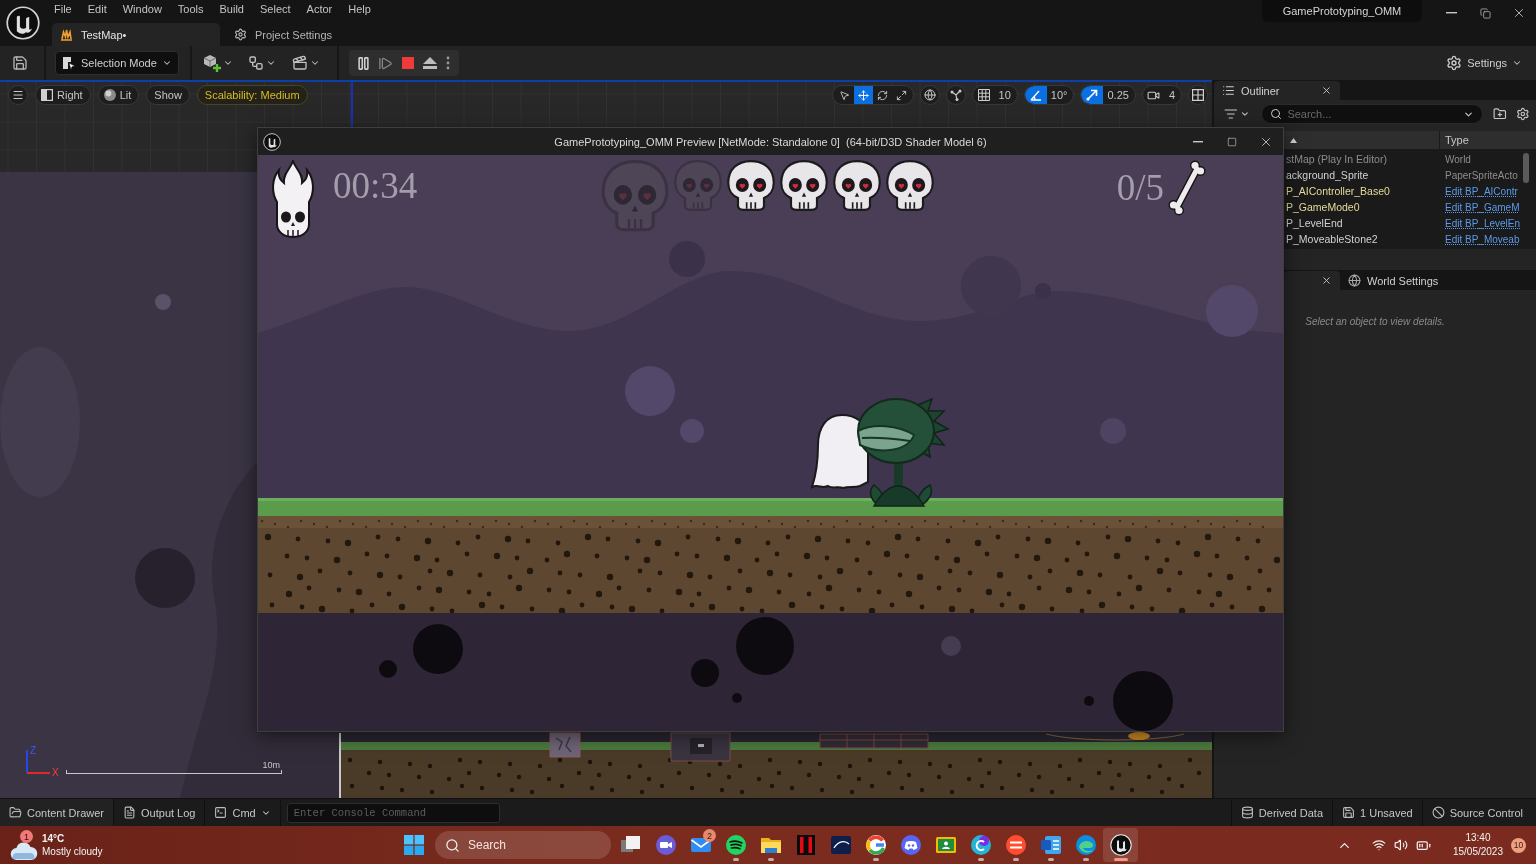  Describe the element at coordinates (1523, 114) in the screenshot. I see `settings-icon` at that location.